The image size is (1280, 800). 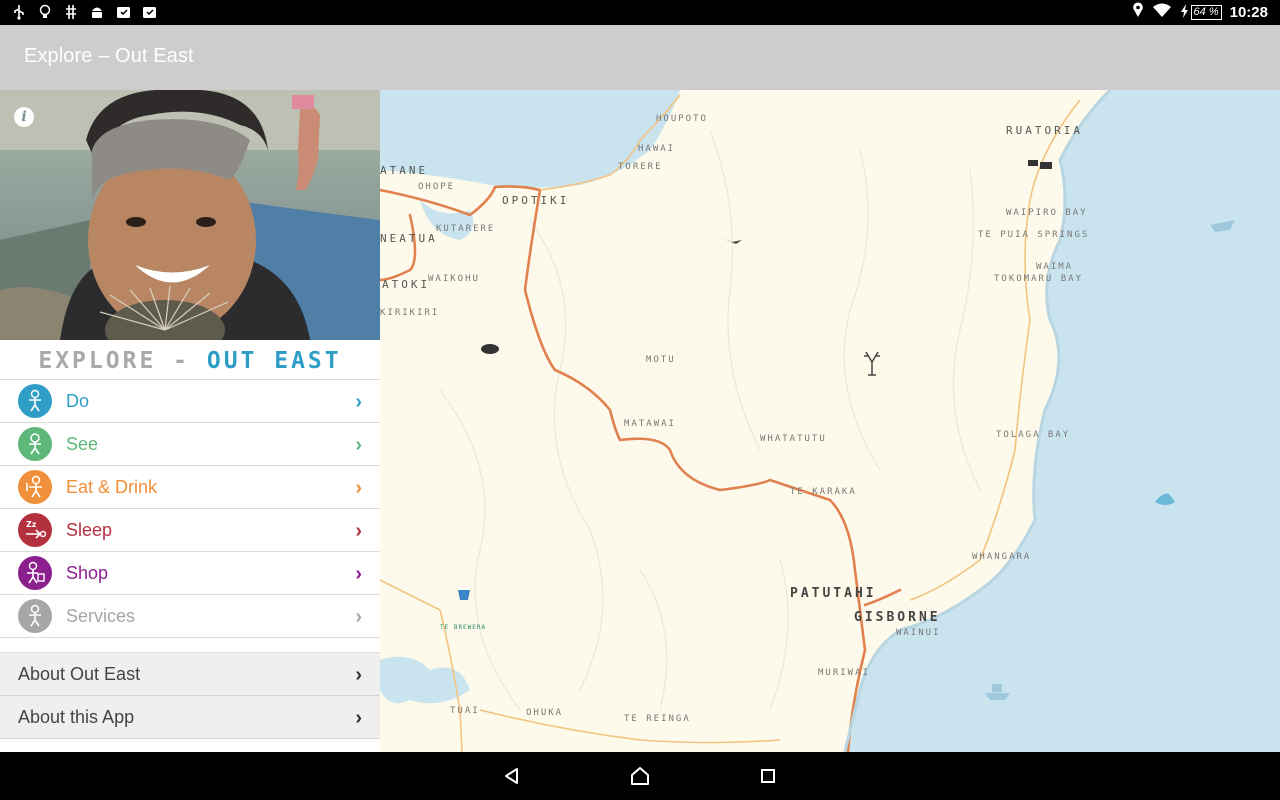 What do you see at coordinates (1033, 435) in the screenshot?
I see `map-label: TOLAGA BAY` at bounding box center [1033, 435].